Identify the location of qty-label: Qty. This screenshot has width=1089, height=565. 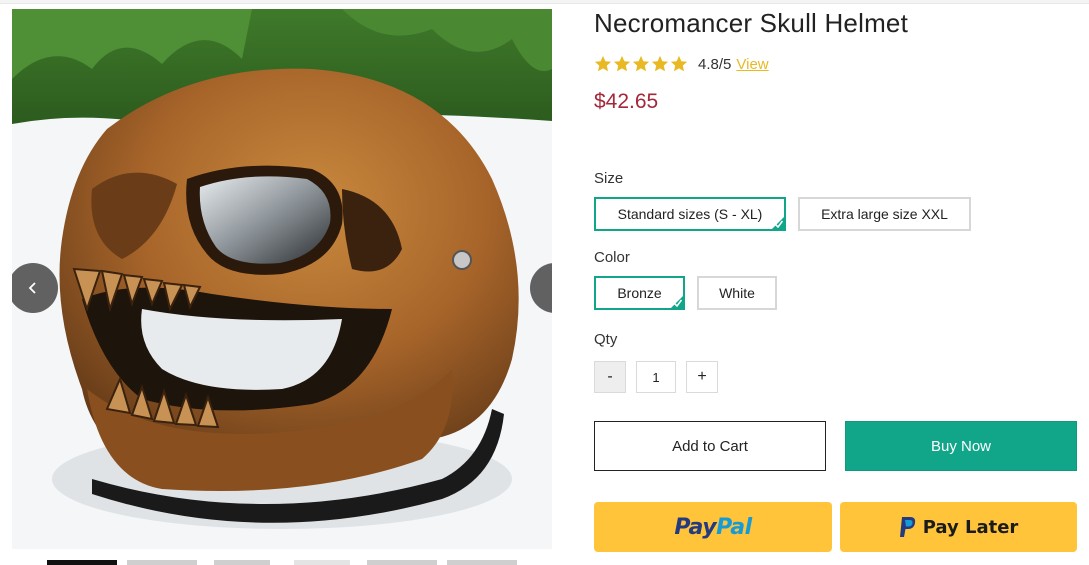
(606, 339).